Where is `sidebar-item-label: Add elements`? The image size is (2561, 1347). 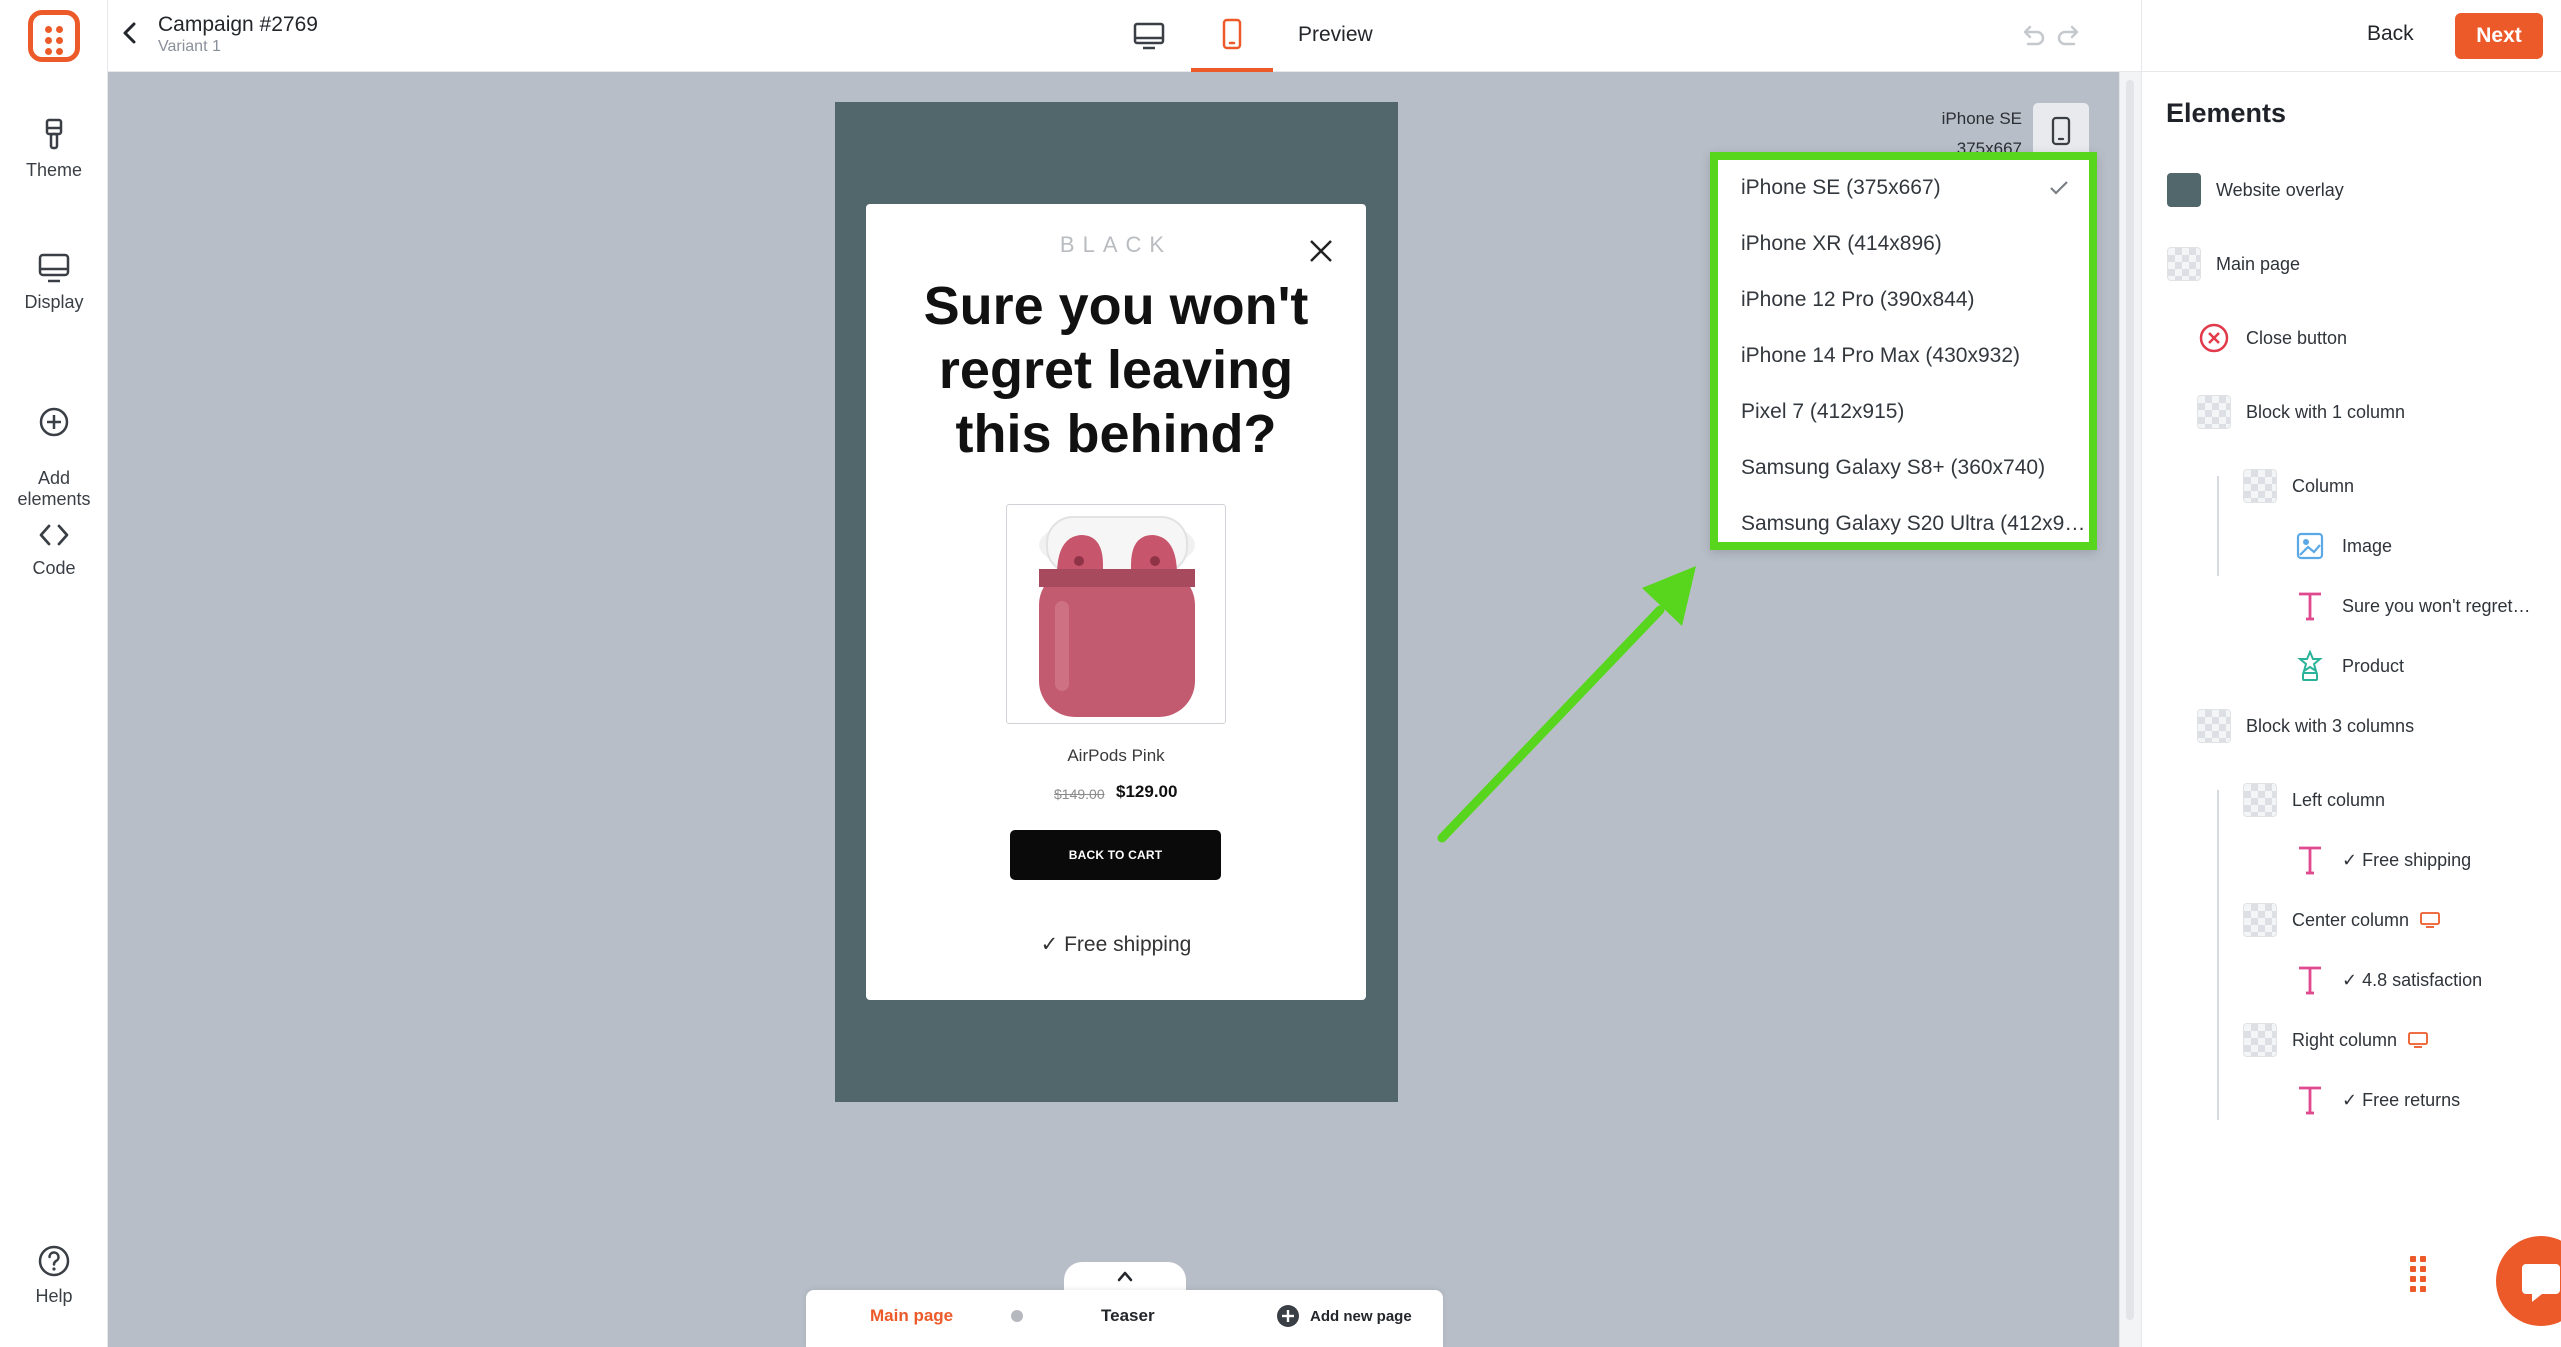
sidebar-item-label: Add elements is located at coordinates (54, 488).